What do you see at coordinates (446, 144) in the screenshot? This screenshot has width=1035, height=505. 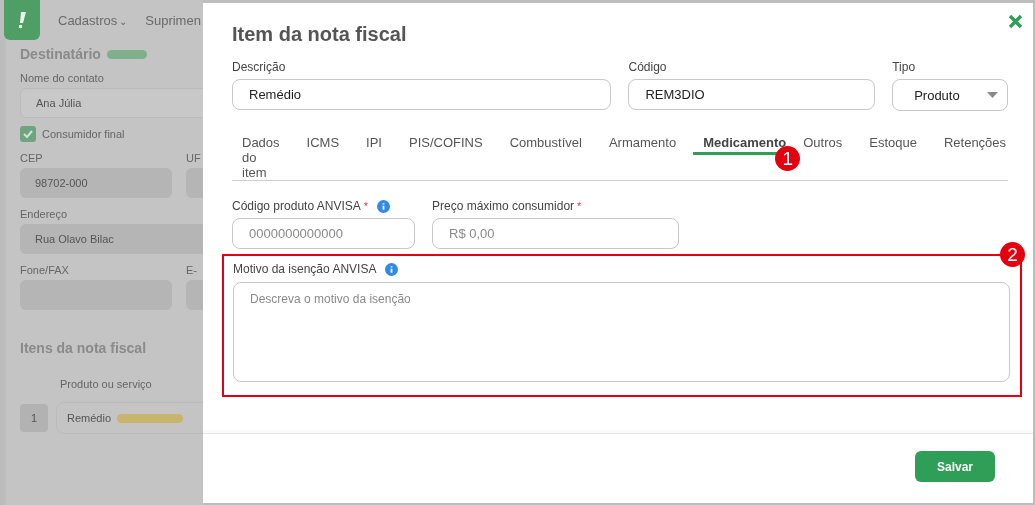 I see `tab: PIS/COFINS` at bounding box center [446, 144].